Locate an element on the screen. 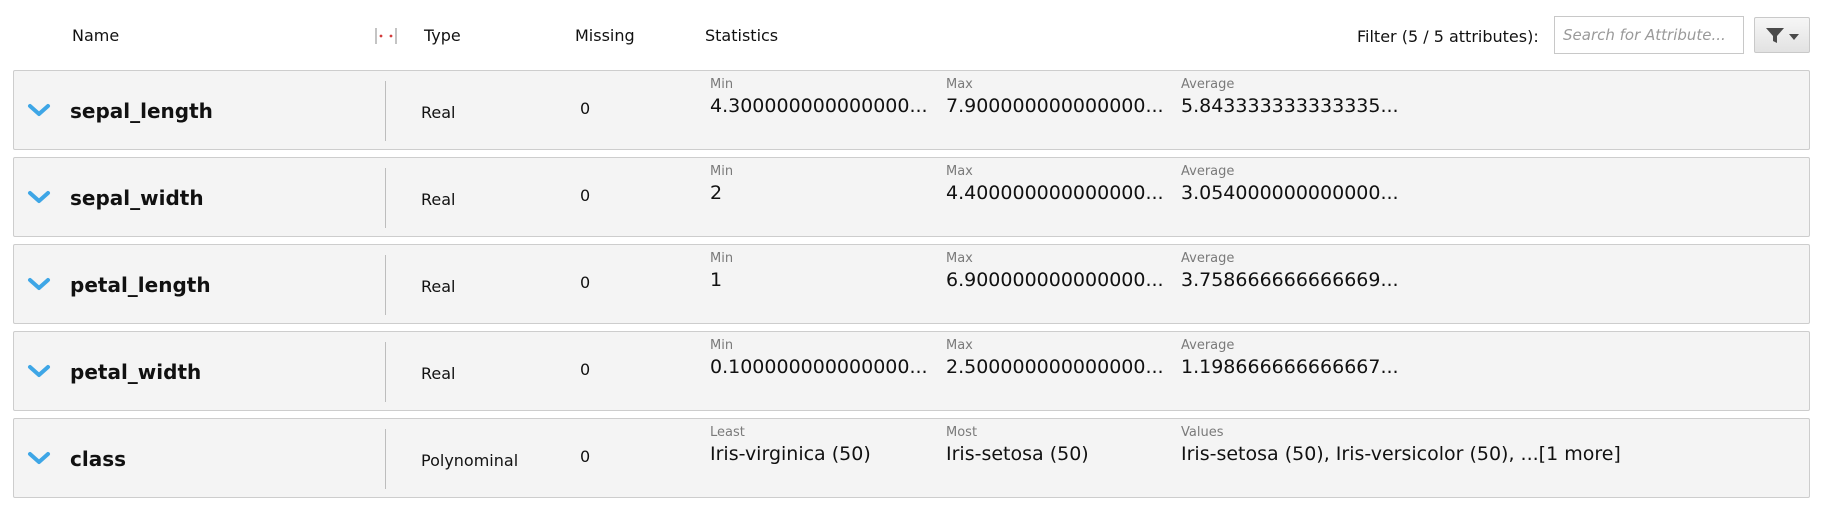 This screenshot has height=508, width=1822. column-header-type: Type is located at coordinates (442, 35).